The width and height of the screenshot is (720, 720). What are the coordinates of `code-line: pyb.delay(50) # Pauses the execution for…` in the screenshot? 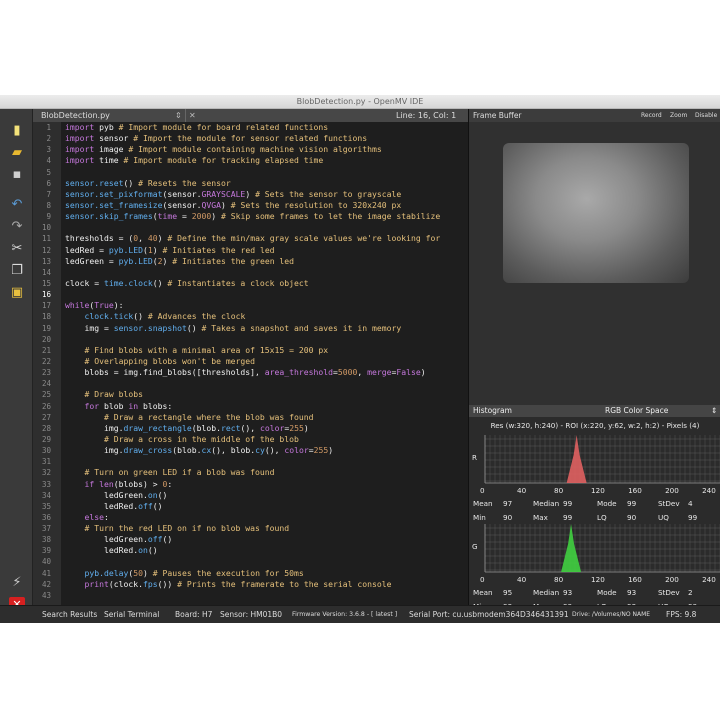 It's located at (264, 573).